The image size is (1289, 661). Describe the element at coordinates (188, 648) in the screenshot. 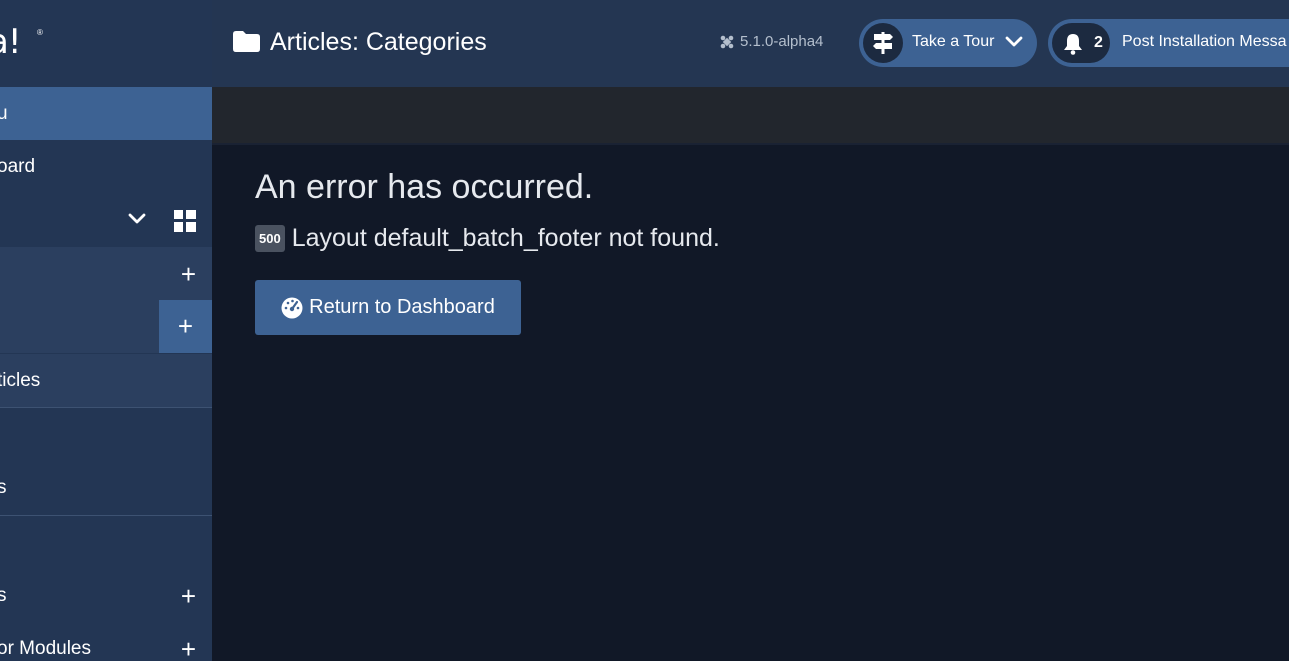

I see `add-admin-module-icon: +` at that location.